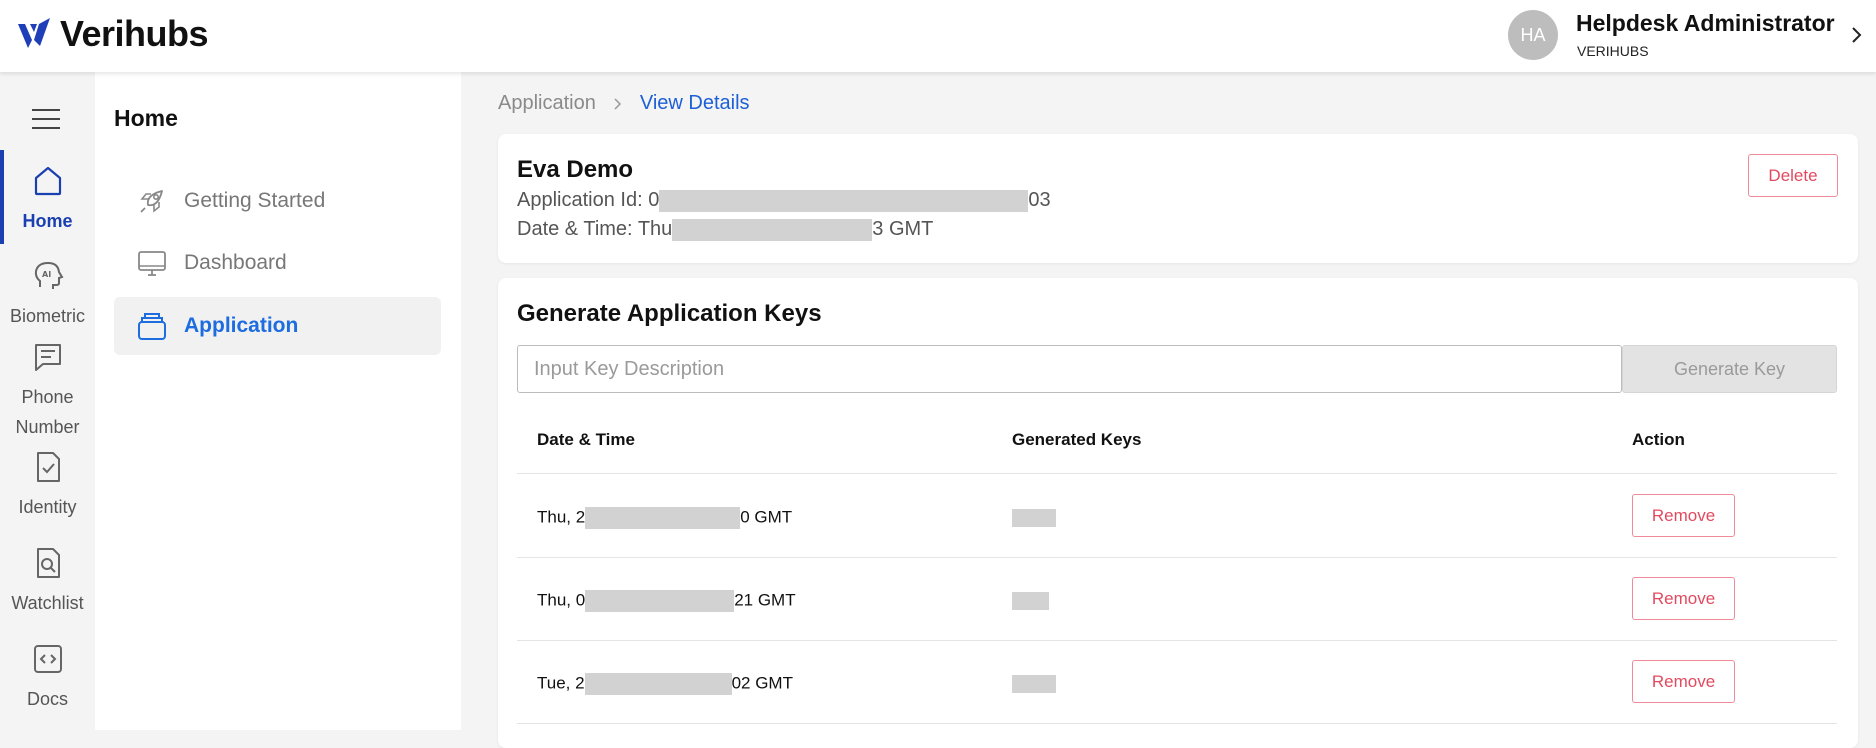 This screenshot has height=748, width=1876. What do you see at coordinates (47, 295) in the screenshot?
I see `rail-item-biometric: AI Biometric` at bounding box center [47, 295].